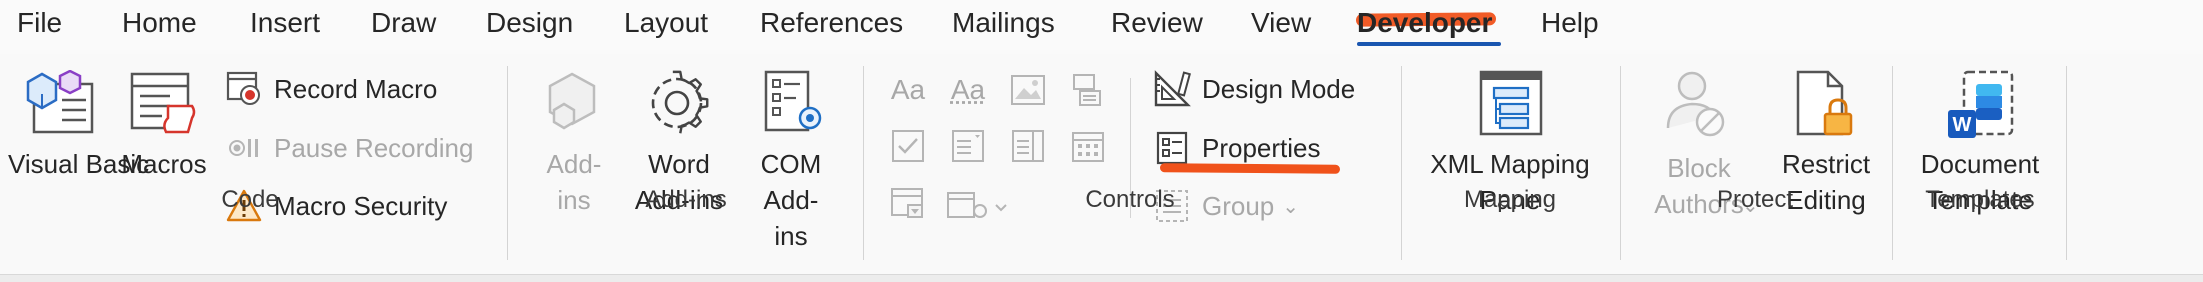  What do you see at coordinates (529, 23) in the screenshot?
I see `tab-design: Design` at bounding box center [529, 23].